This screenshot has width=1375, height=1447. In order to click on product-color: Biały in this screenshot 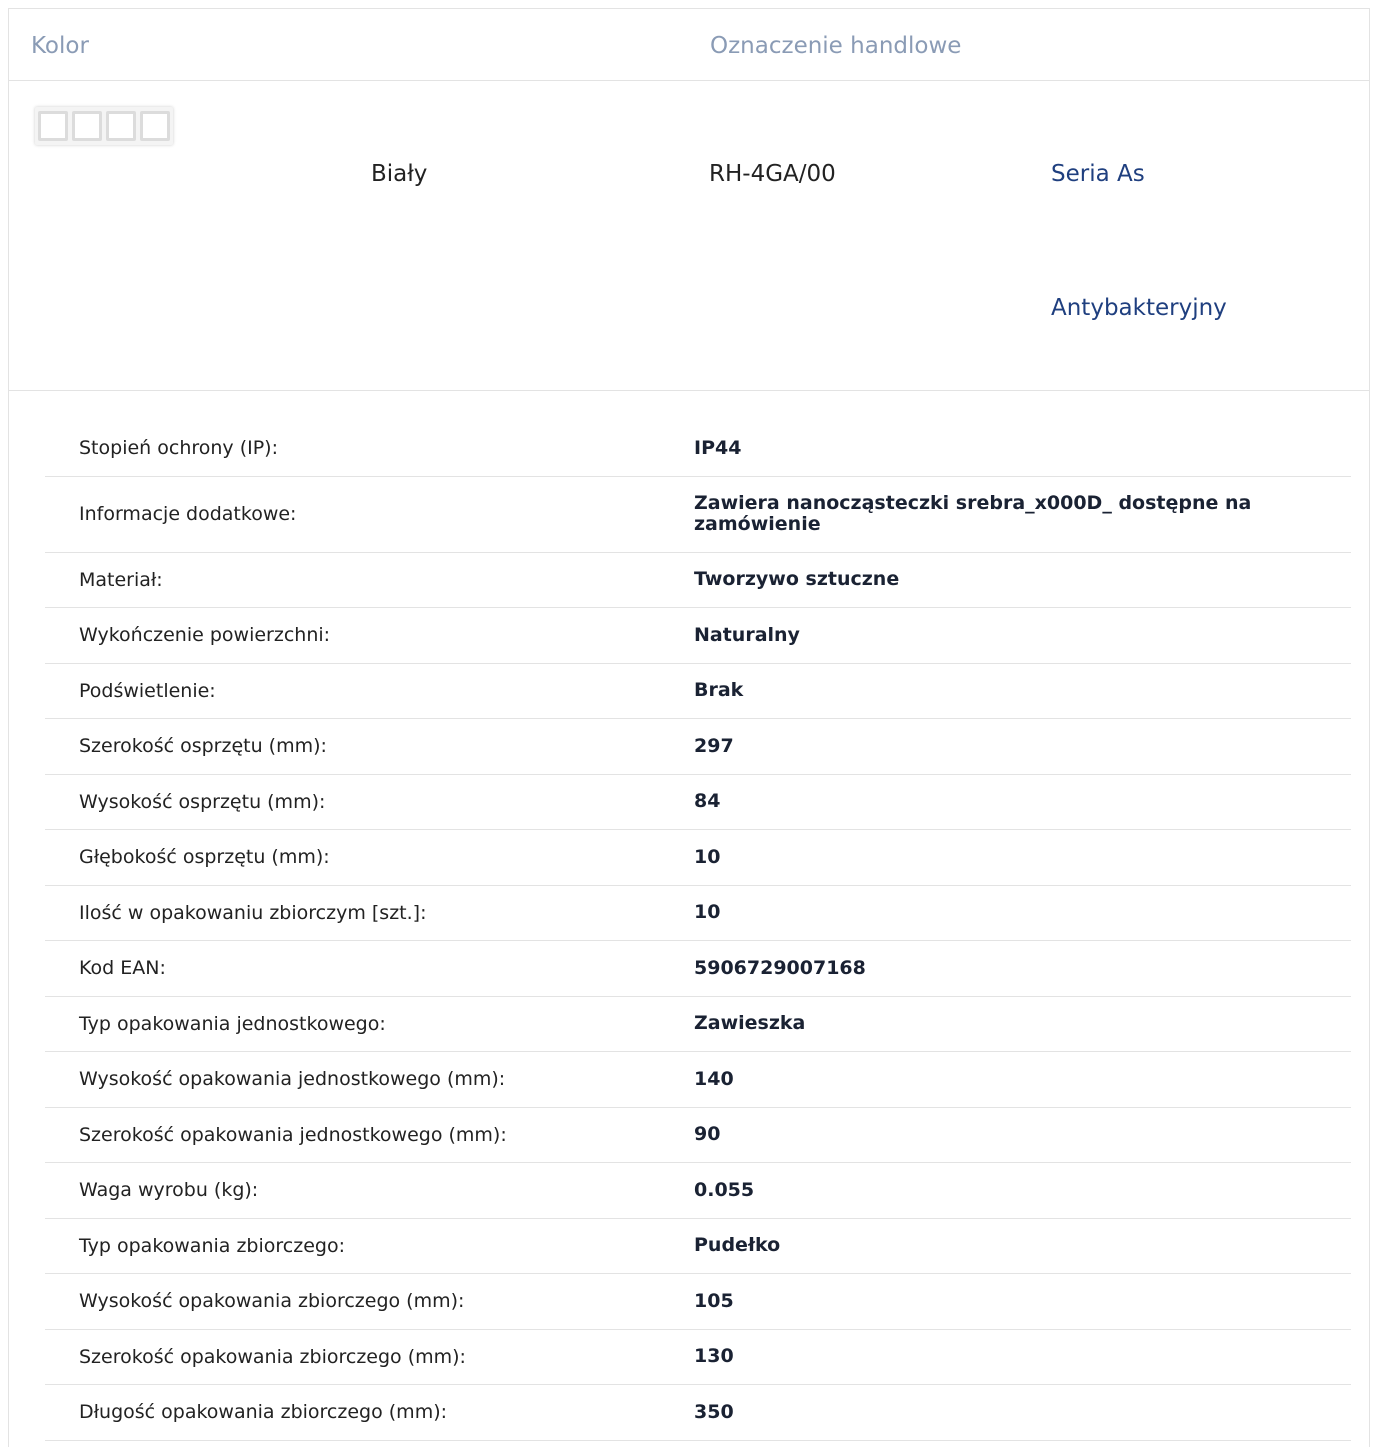, I will do `click(399, 174)`.